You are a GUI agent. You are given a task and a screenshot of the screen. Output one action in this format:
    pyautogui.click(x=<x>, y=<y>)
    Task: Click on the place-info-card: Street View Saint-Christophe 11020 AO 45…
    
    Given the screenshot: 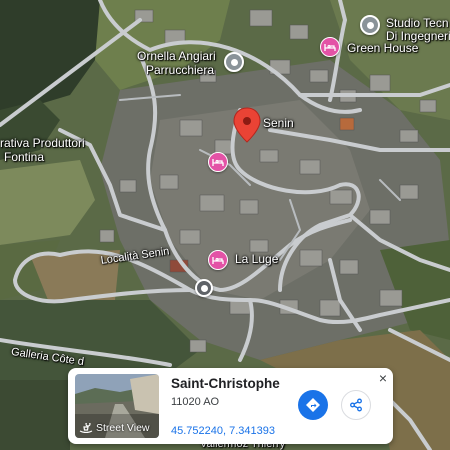 What is the action you would take?
    pyautogui.click(x=230, y=406)
    